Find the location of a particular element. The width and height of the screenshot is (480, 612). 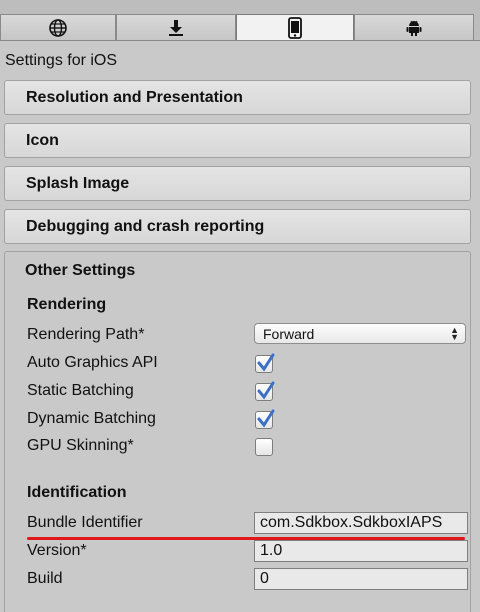

tab-standalone is located at coordinates (58, 27).